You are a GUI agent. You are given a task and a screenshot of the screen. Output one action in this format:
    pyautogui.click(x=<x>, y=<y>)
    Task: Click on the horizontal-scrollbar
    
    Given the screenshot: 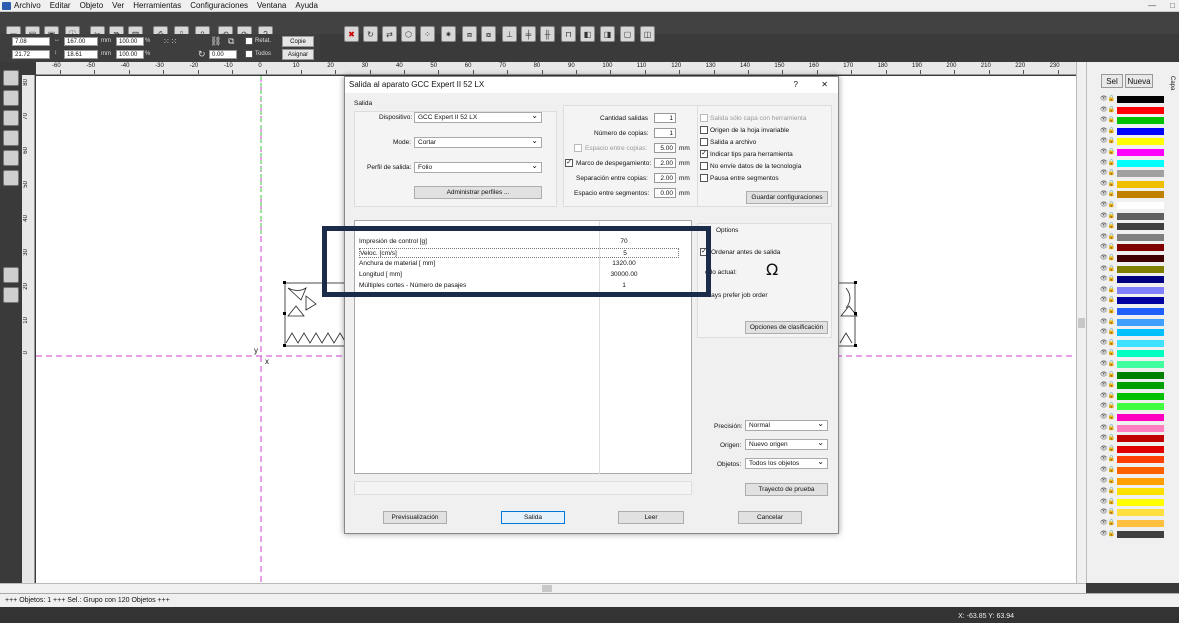 What is the action you would take?
    pyautogui.click(x=543, y=588)
    